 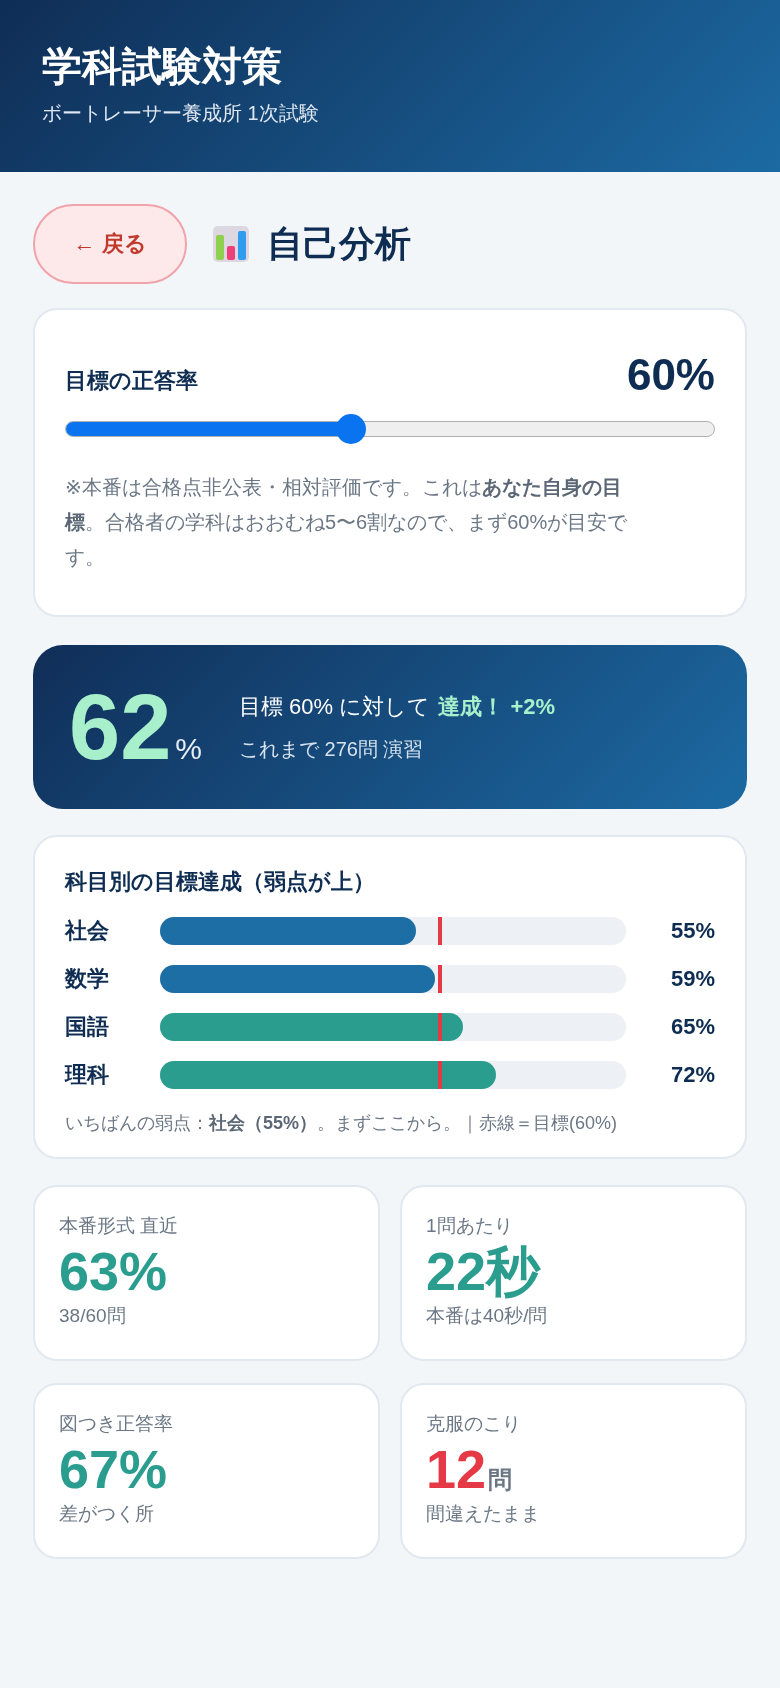 What do you see at coordinates (181, 113) in the screenshot?
I see `app-subtitle: ボートレーサー養成所 1次試験` at bounding box center [181, 113].